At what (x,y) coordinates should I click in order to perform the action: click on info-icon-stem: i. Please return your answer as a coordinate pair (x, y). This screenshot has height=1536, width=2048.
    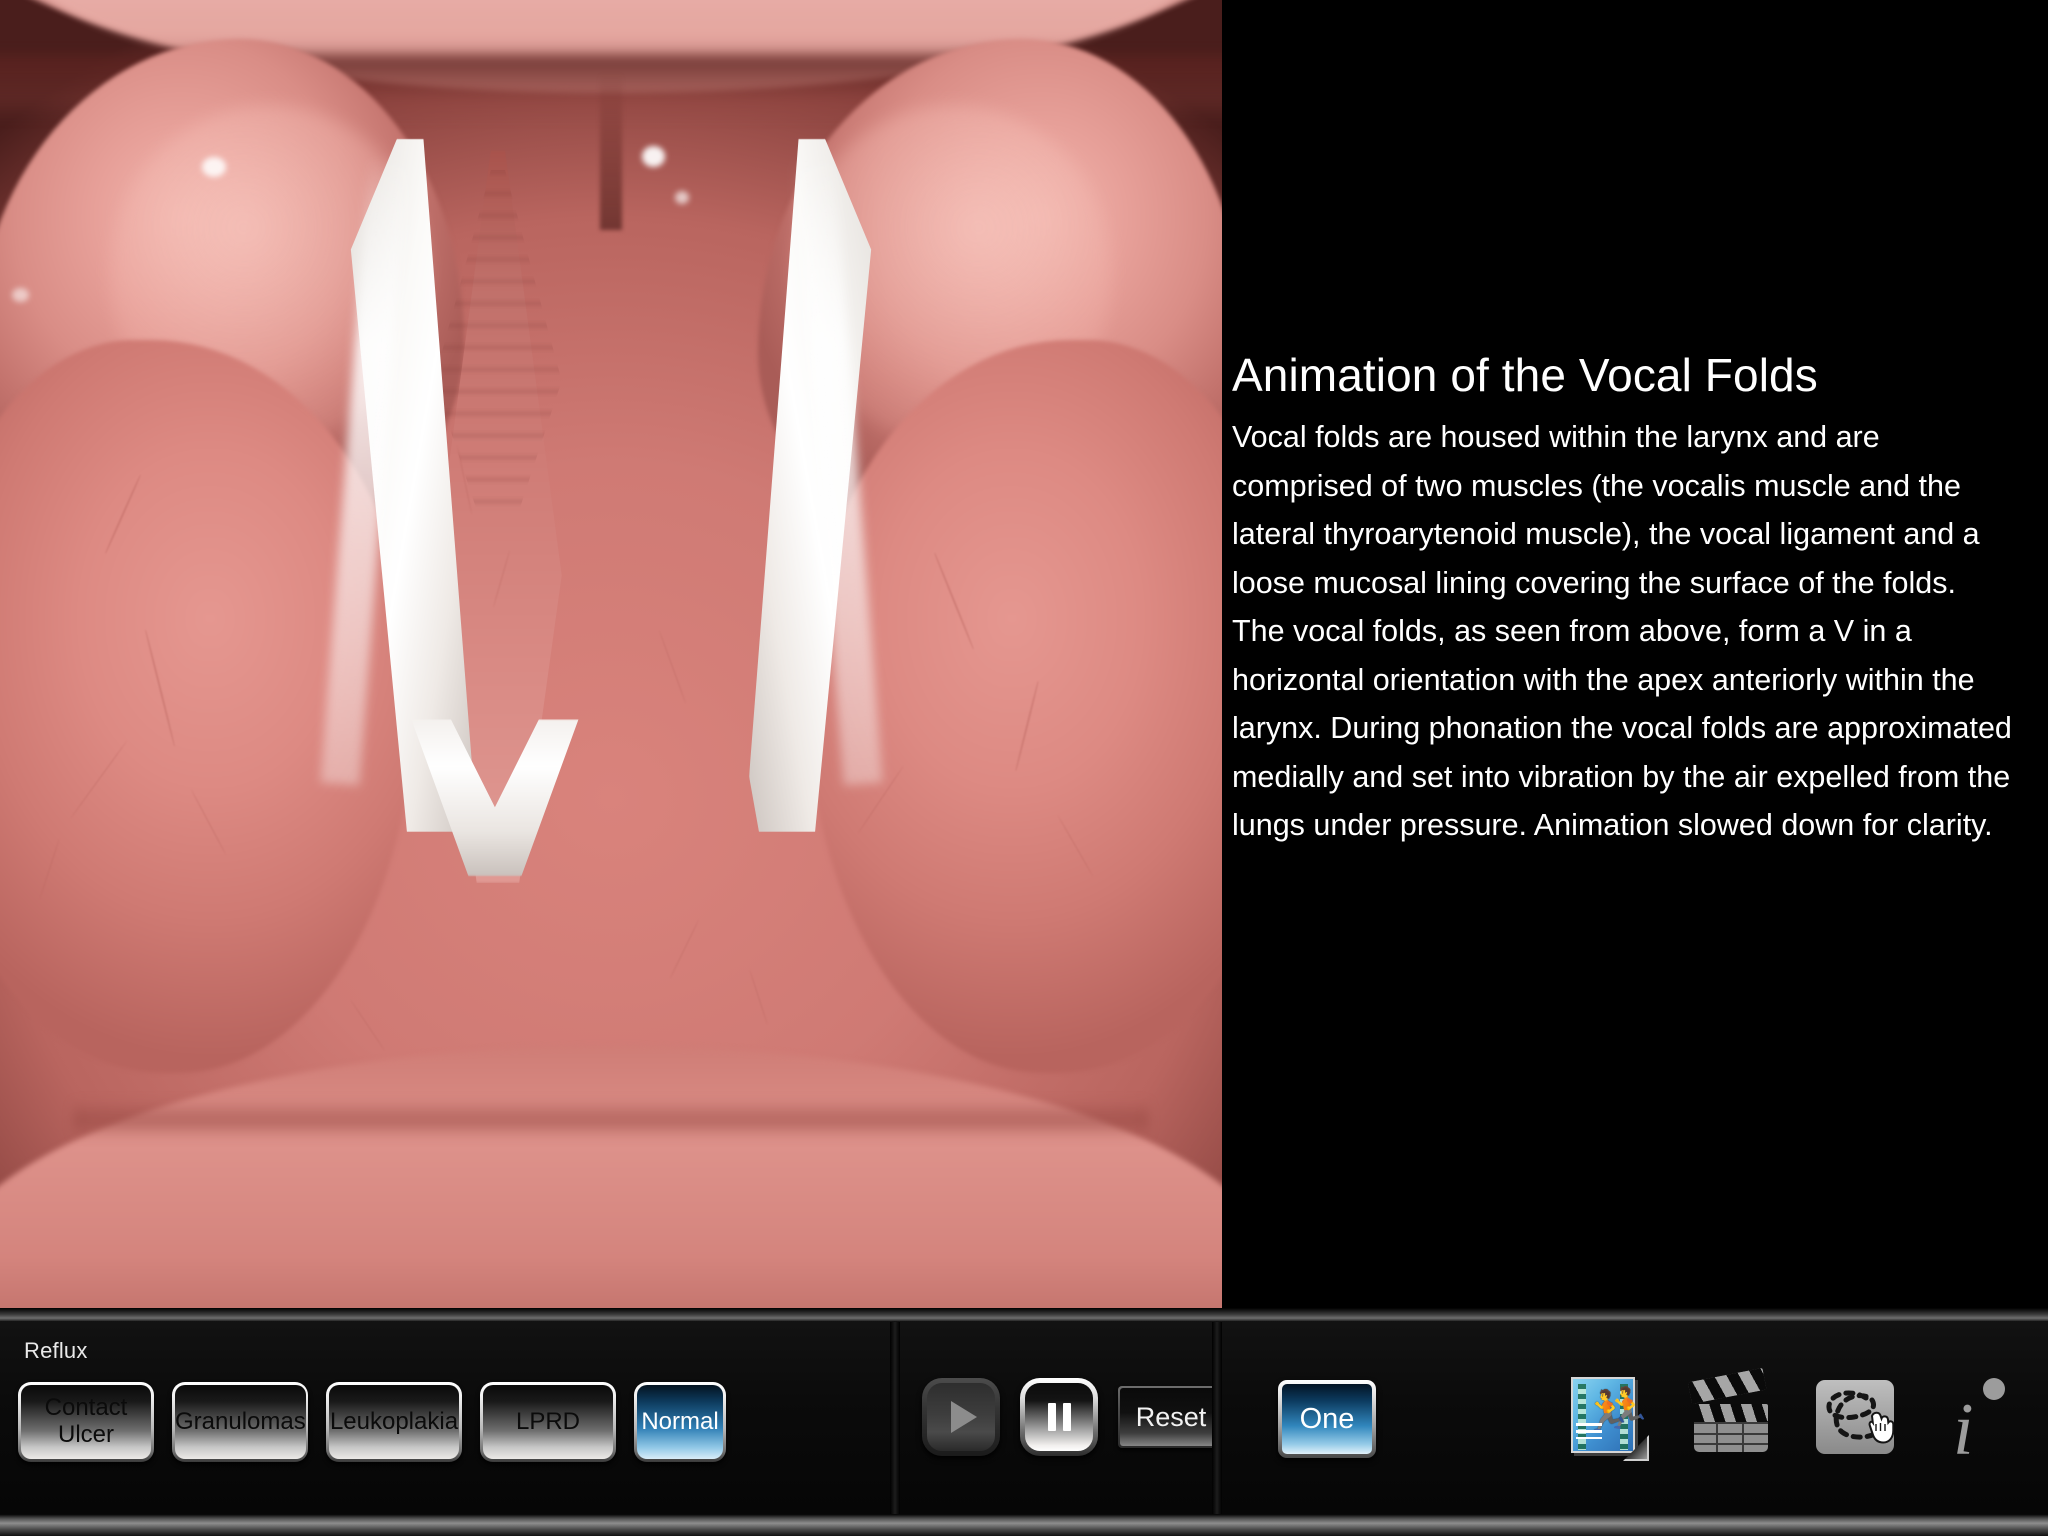
    Looking at the image, I should click on (1963, 1430).